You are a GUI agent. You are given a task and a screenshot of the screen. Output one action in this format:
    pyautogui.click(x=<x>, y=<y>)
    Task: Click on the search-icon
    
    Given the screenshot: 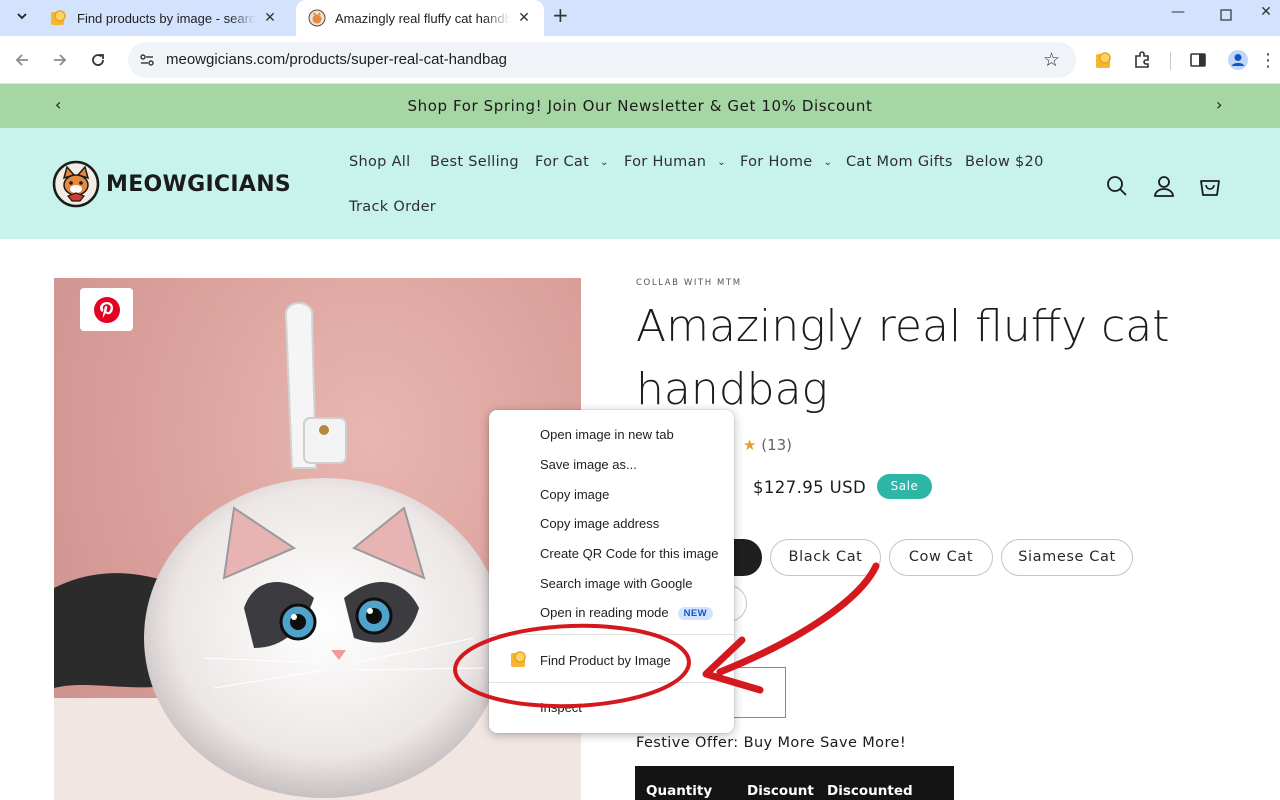 What is the action you would take?
    pyautogui.click(x=1117, y=186)
    